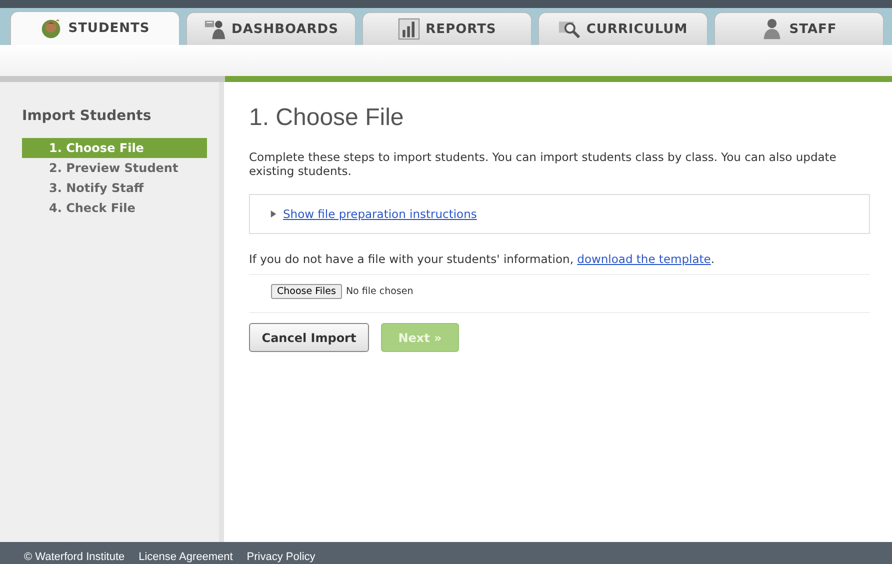 Image resolution: width=892 pixels, height=564 pixels. What do you see at coordinates (281, 557) in the screenshot?
I see `footer-link: Privacy Policy` at bounding box center [281, 557].